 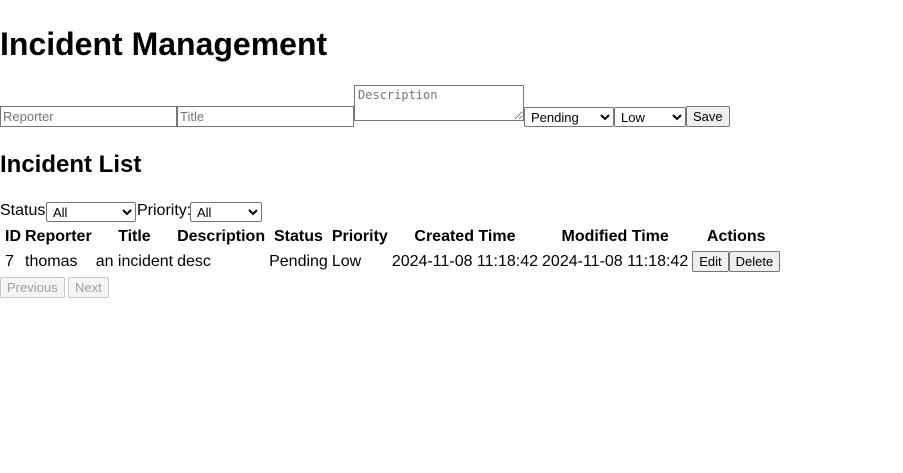 What do you see at coordinates (226, 212) in the screenshot?
I see `priority-filter-select: All` at bounding box center [226, 212].